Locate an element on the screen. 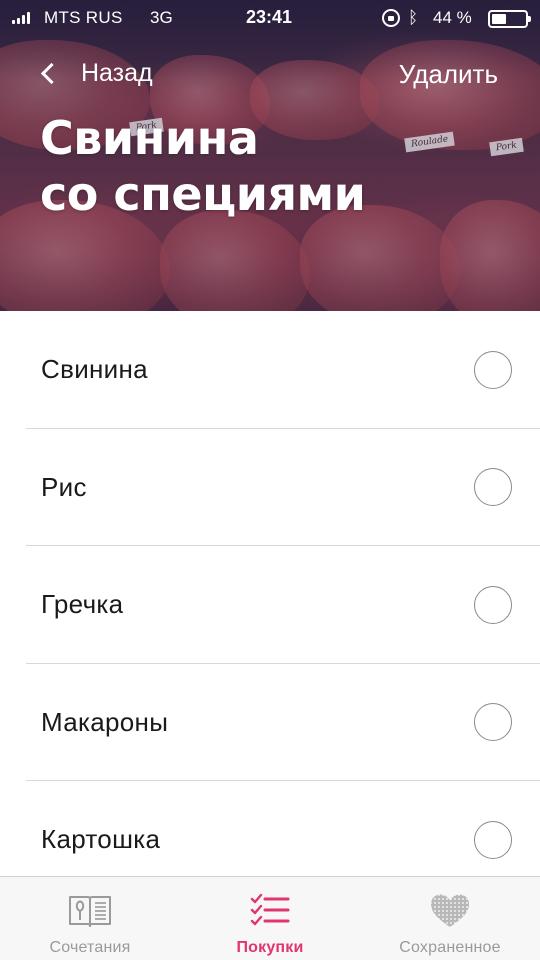  tab-shopping: Покупки is located at coordinates (270, 918).